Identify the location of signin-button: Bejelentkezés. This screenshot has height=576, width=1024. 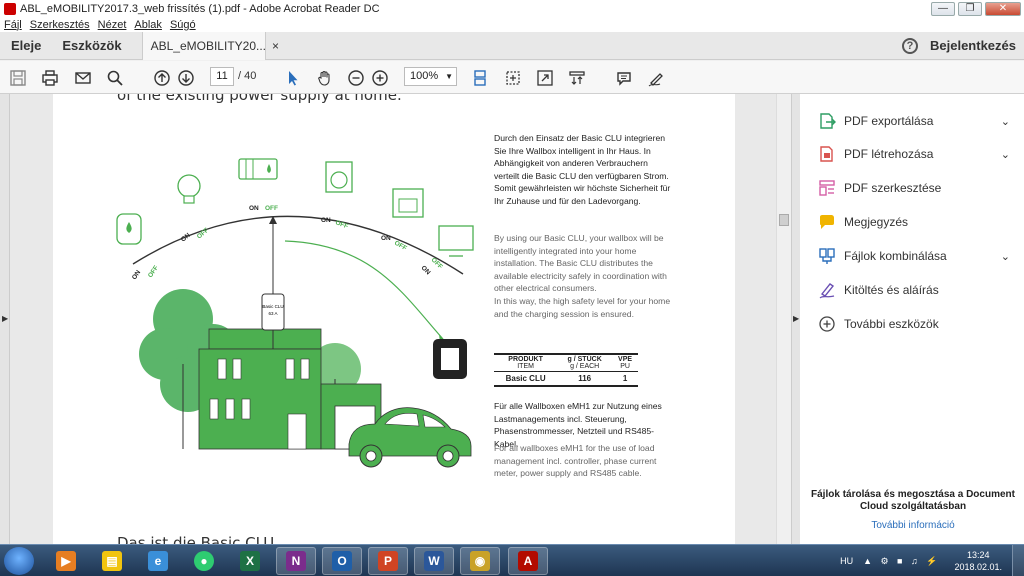
(973, 45).